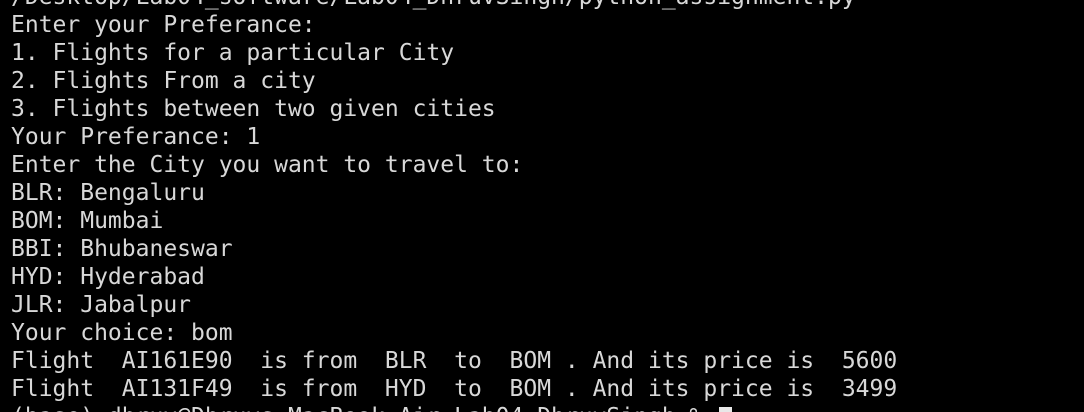  What do you see at coordinates (108, 277) in the screenshot?
I see `city-option-hyd: HYD: Hyderabad` at bounding box center [108, 277].